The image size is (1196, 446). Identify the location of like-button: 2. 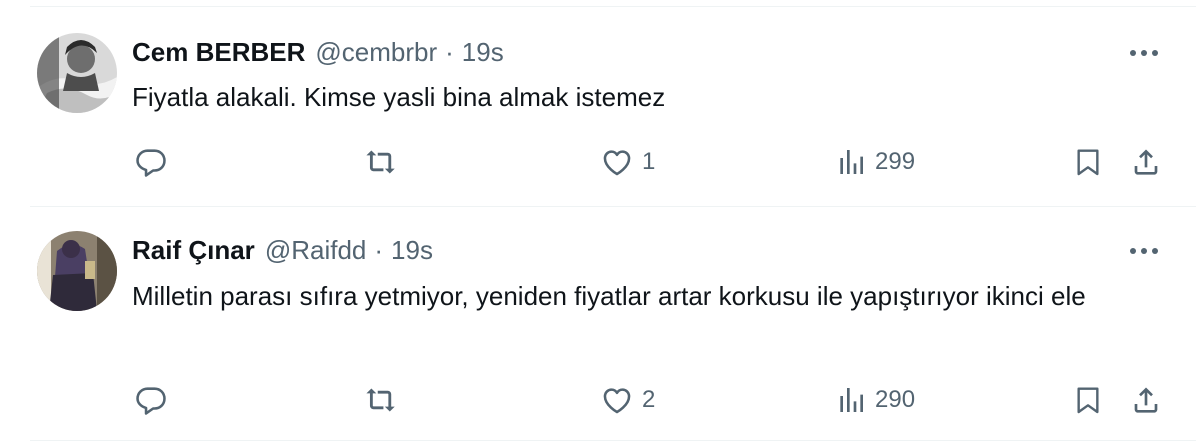
(627, 400).